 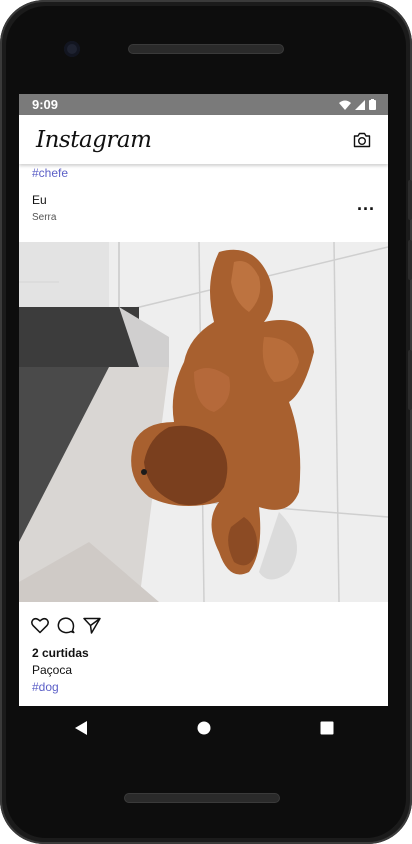 What do you see at coordinates (203, 620) in the screenshot?
I see `post-actions` at bounding box center [203, 620].